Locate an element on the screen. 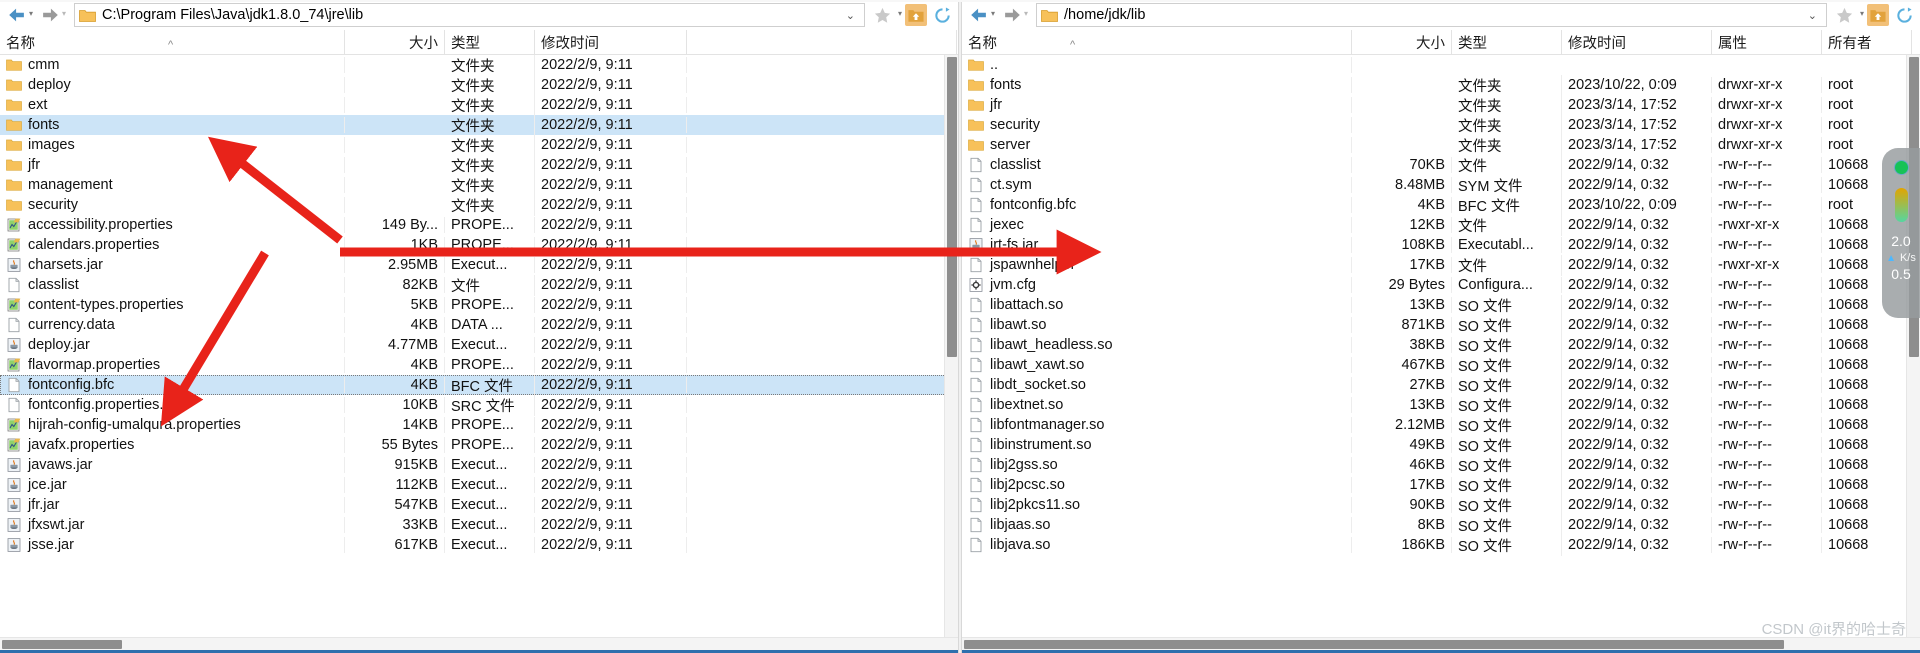 The width and height of the screenshot is (1920, 653). right-col-size: 大小 is located at coordinates (1402, 42).